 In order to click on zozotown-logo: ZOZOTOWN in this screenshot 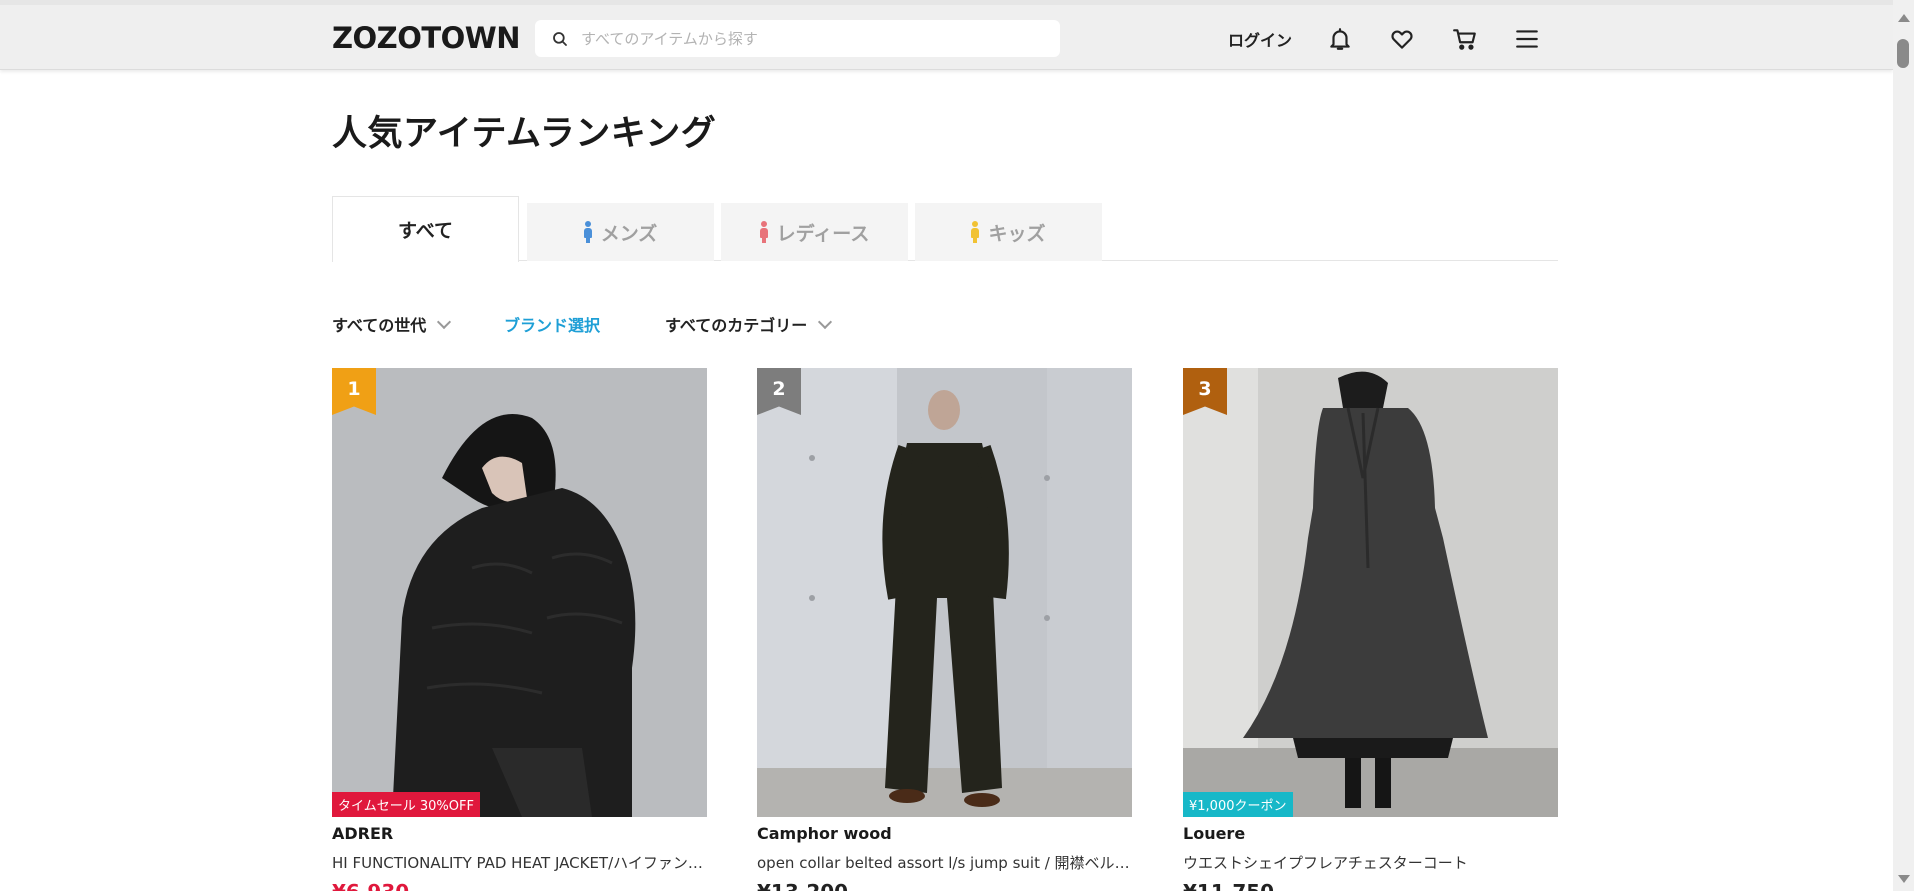, I will do `click(426, 38)`.